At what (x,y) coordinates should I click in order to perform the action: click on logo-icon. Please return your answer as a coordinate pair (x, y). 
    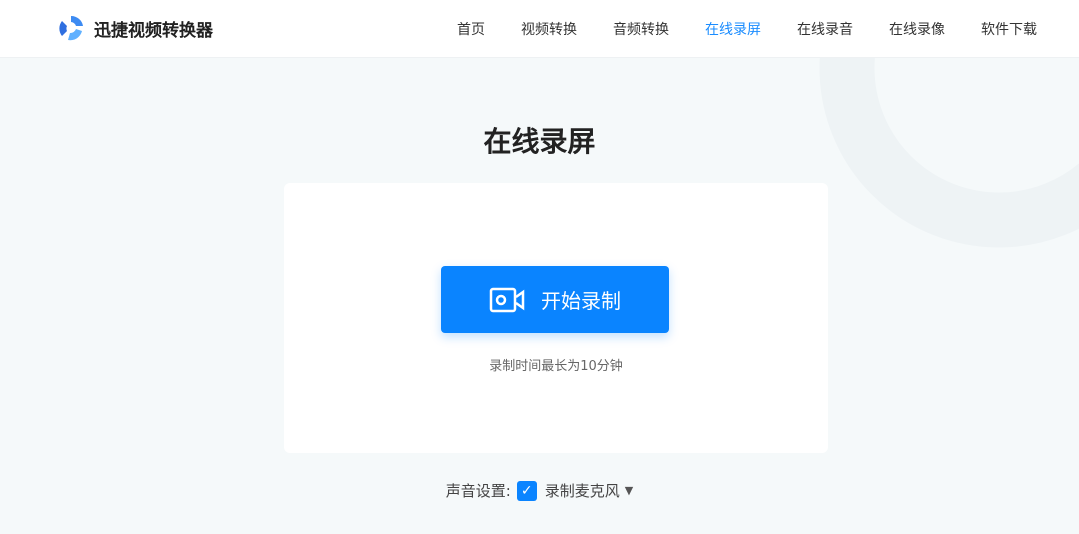
    Looking at the image, I should click on (71, 28).